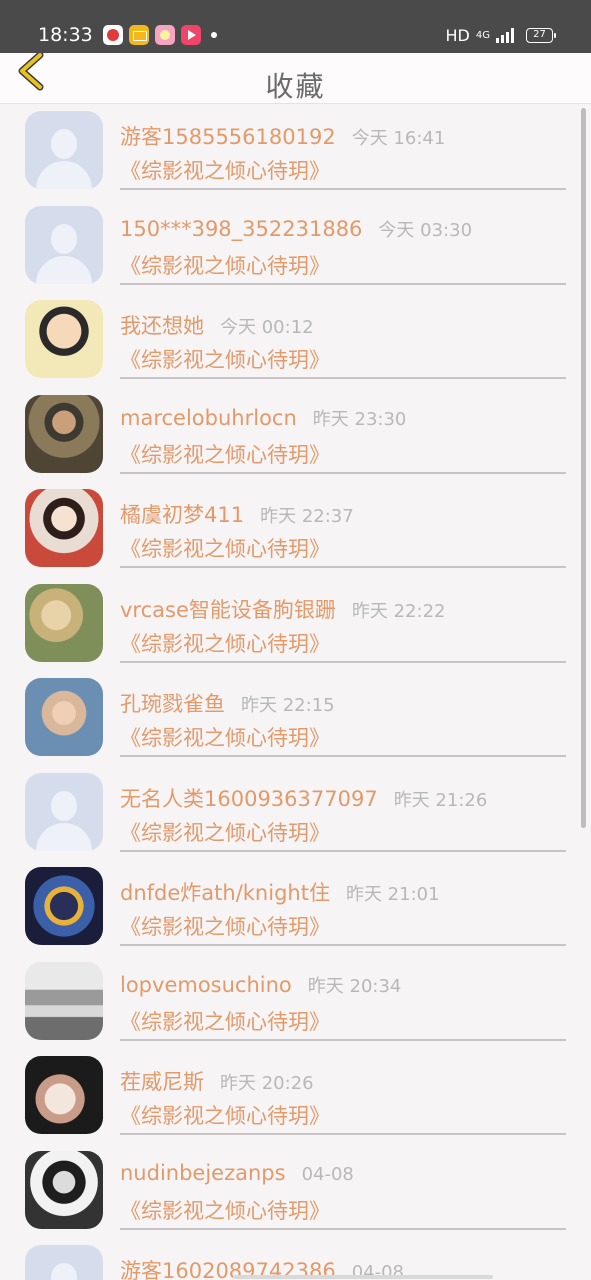  Describe the element at coordinates (227, 703) in the screenshot. I see `user-name: 孔琬戮雀鱼 昨天 22:15` at that location.